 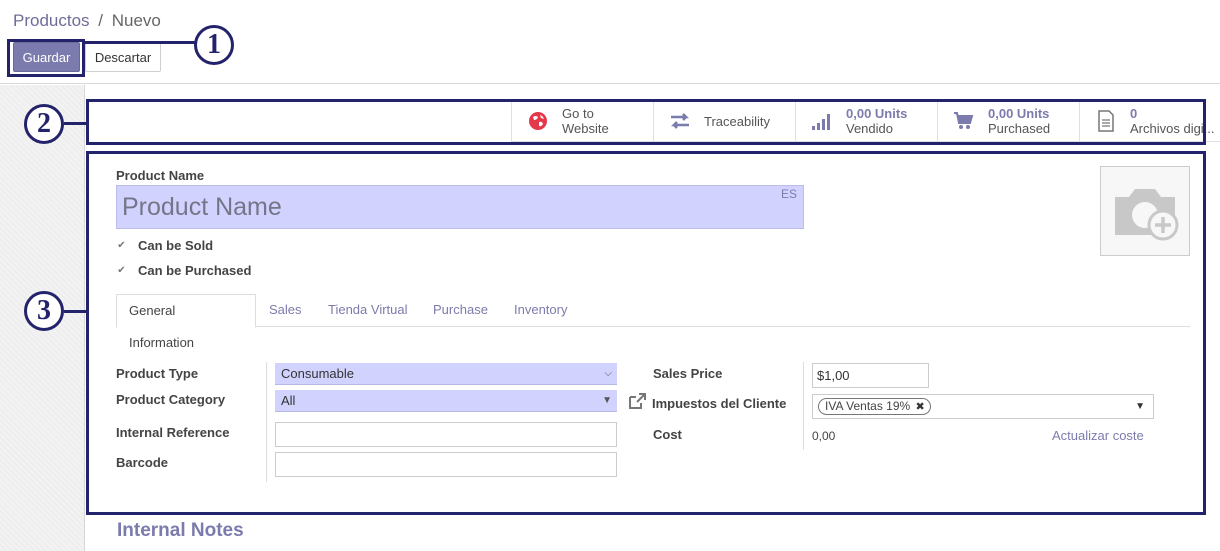 What do you see at coordinates (317, 373) in the screenshot?
I see `product-type-value: Consumable` at bounding box center [317, 373].